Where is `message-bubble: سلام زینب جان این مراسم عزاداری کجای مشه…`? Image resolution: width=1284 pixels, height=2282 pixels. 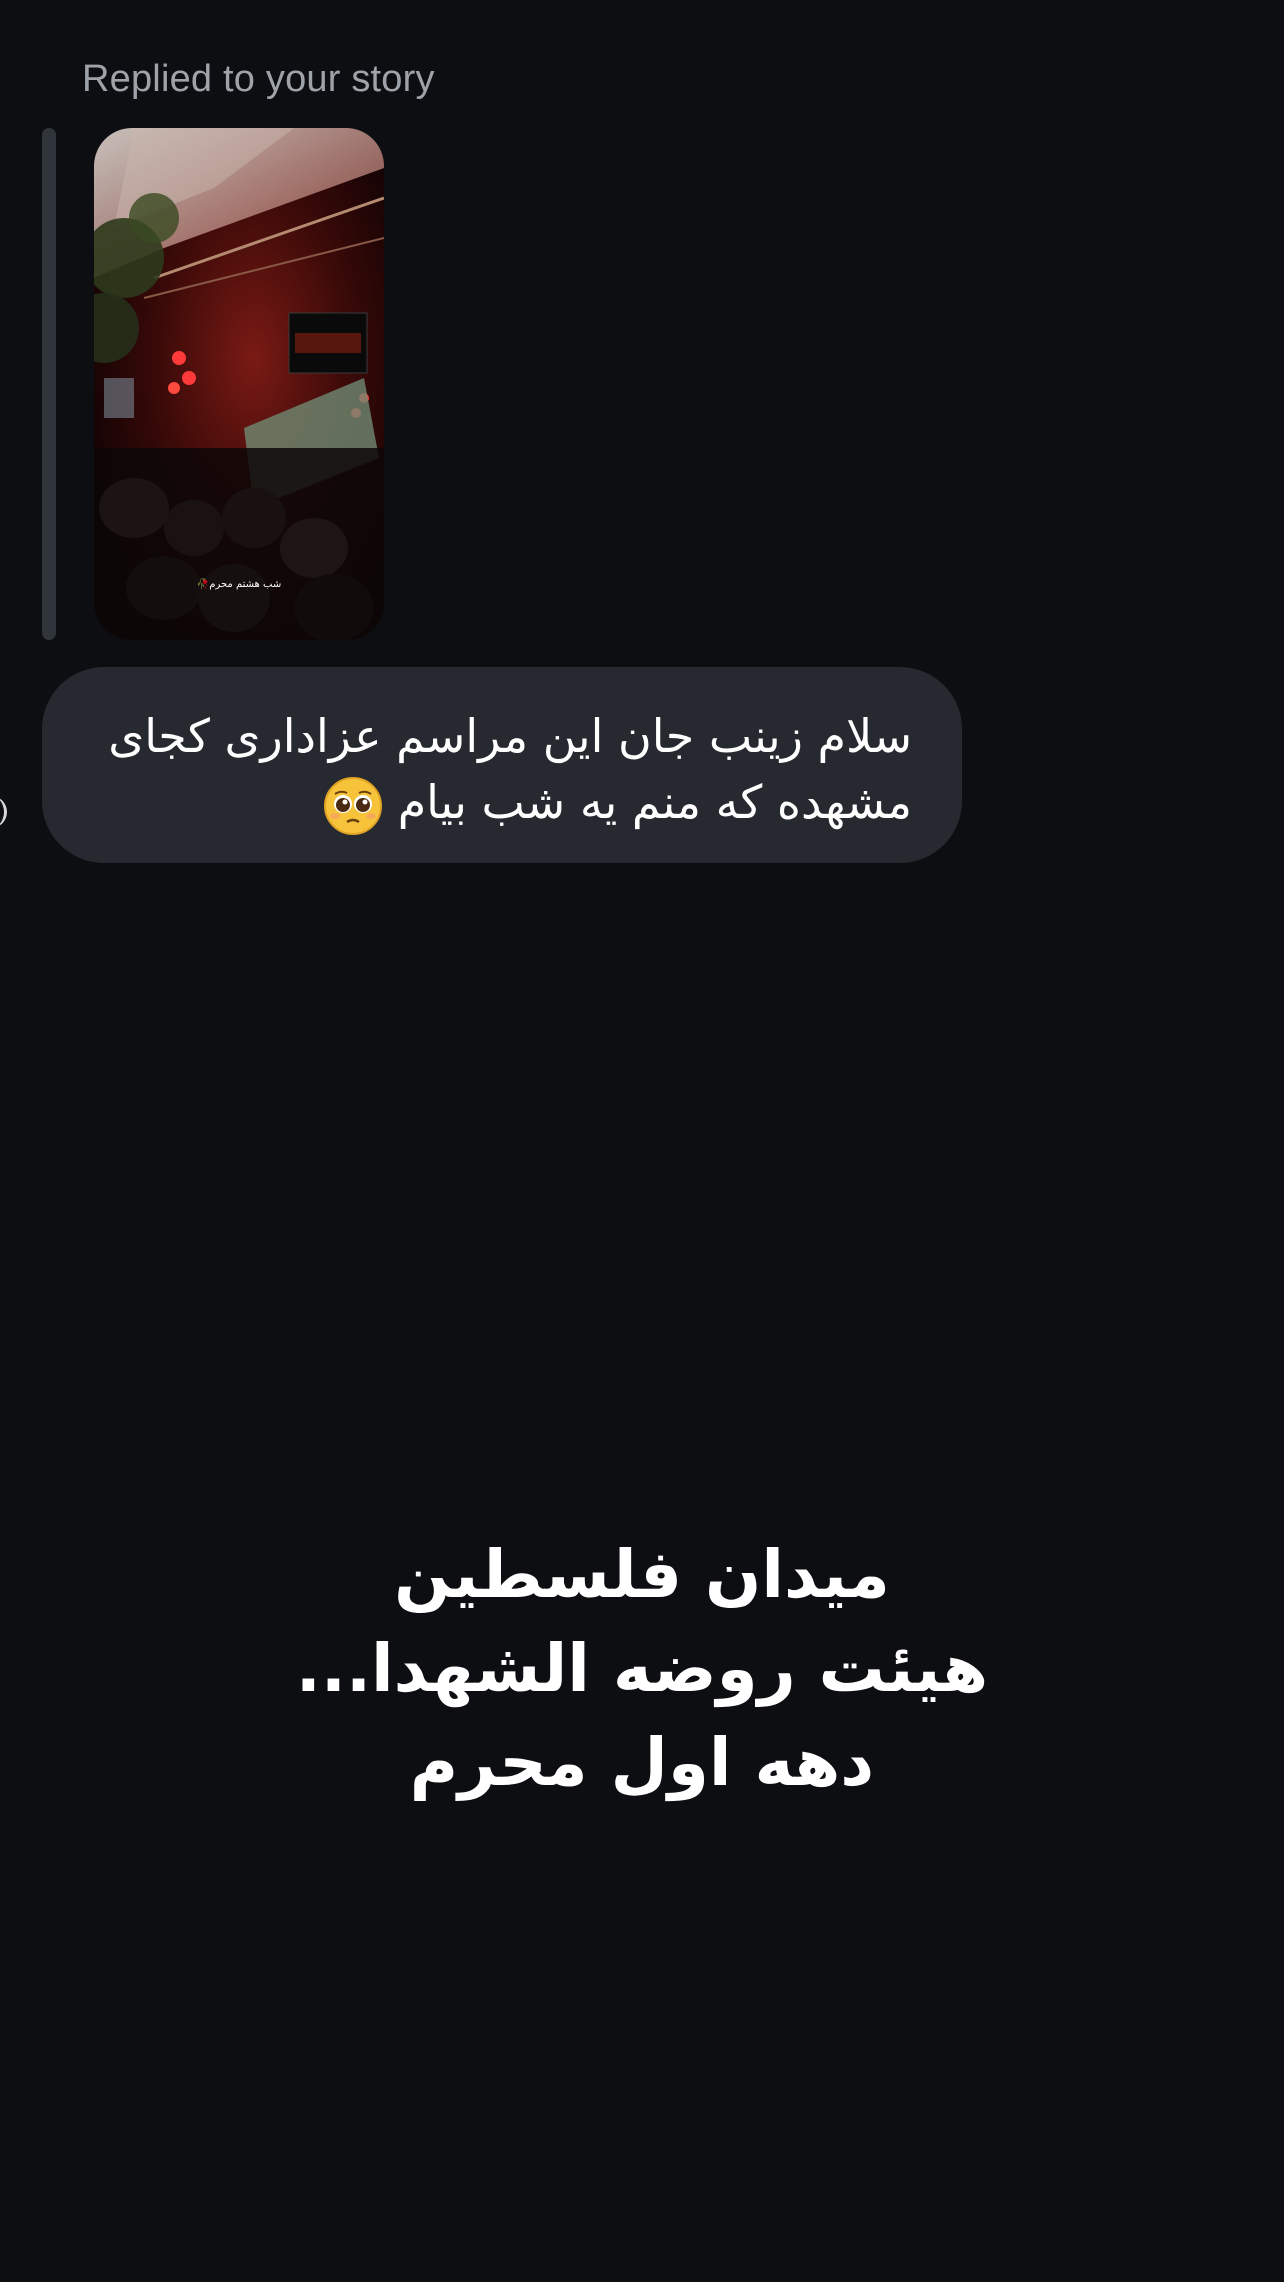 message-bubble: سلام زینب جان این مراسم عزاداری کجای مشه… is located at coordinates (502, 765).